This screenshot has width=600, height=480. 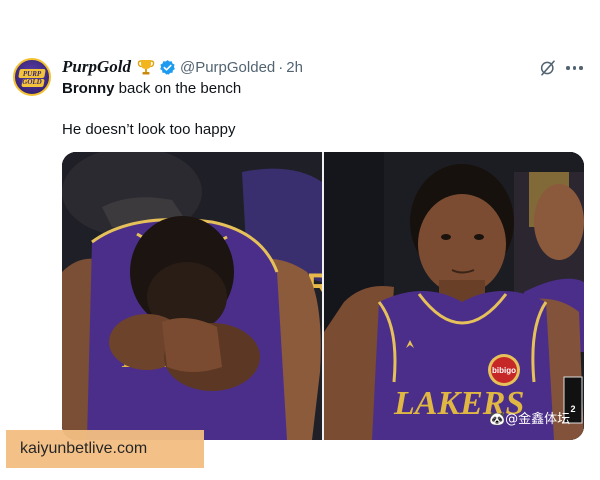 What do you see at coordinates (146, 67) in the screenshot?
I see `trophy-icon` at bounding box center [146, 67].